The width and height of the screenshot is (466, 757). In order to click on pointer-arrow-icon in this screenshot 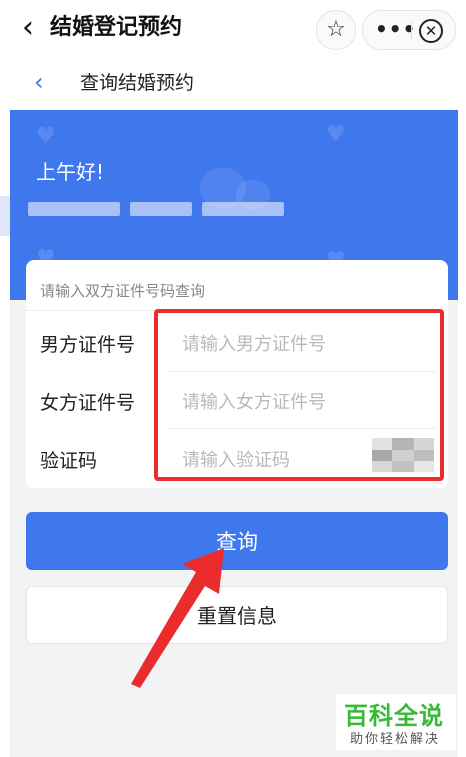, I will do `click(177, 618)`.